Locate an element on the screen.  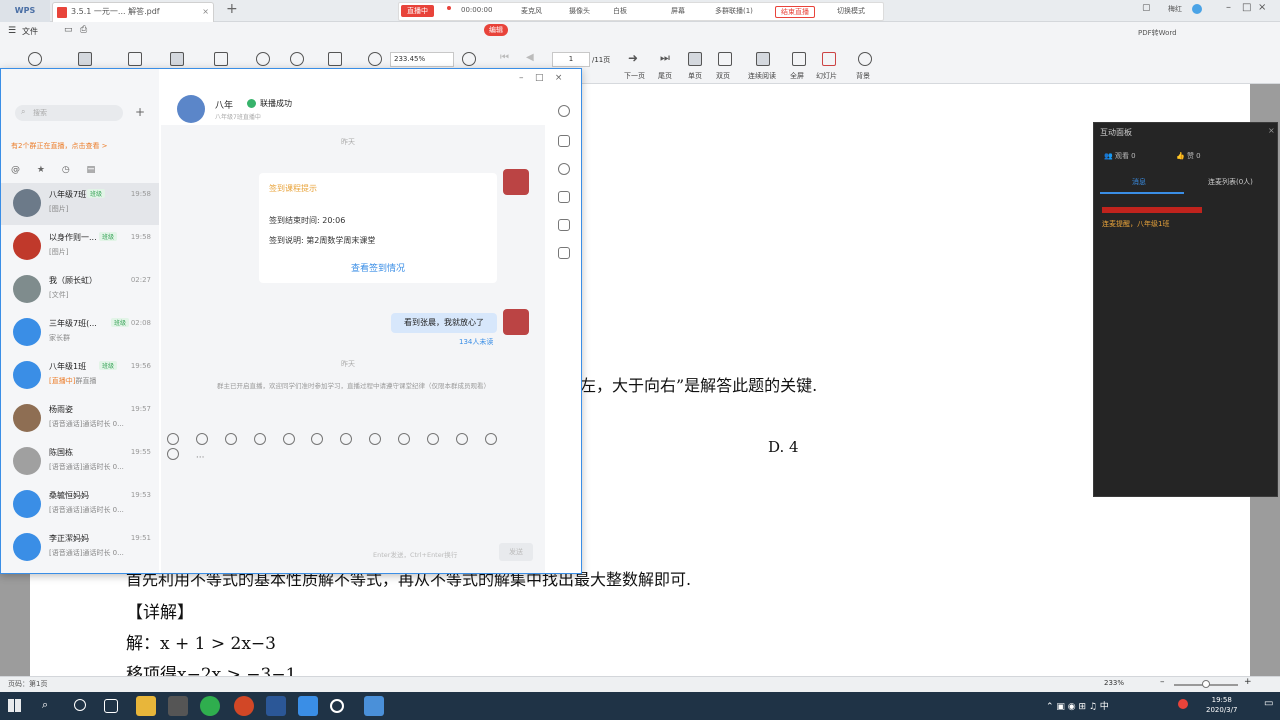
camera-button: 摄像头 is located at coordinates (579, 11).